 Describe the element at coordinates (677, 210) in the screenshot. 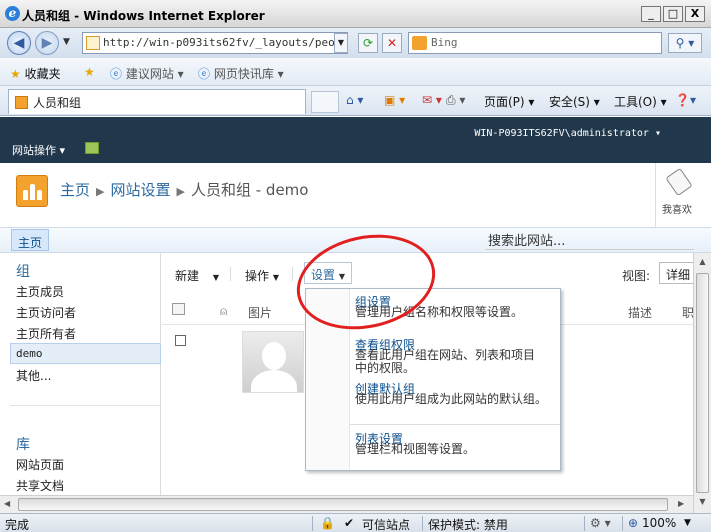

I see `i-like-it-label: 我喜欢` at that location.